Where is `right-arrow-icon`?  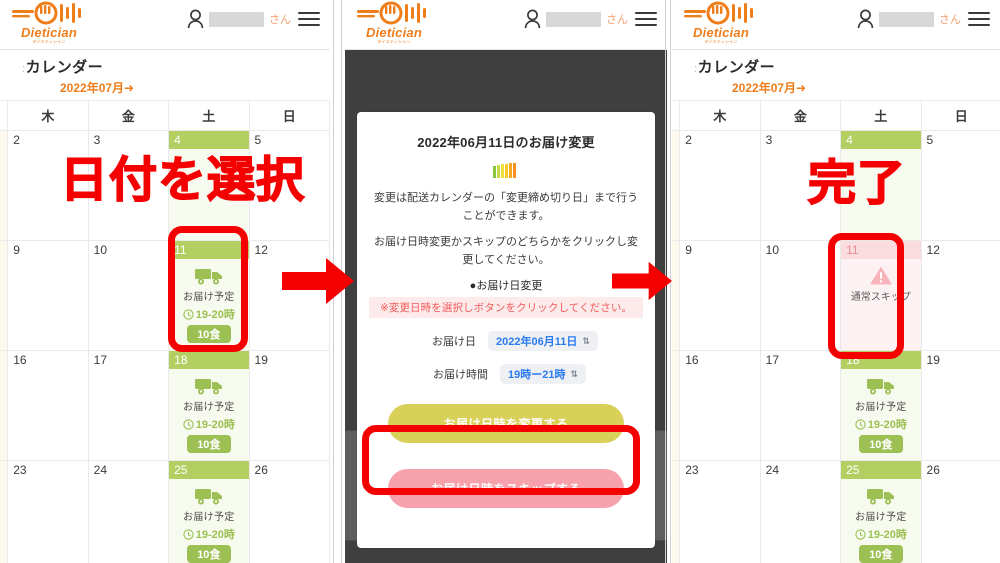 right-arrow-icon is located at coordinates (642, 281).